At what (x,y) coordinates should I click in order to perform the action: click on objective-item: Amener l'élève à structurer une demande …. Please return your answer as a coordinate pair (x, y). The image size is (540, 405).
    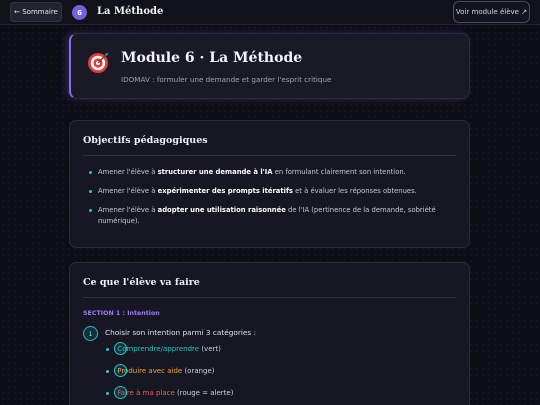
    Looking at the image, I should click on (266, 172).